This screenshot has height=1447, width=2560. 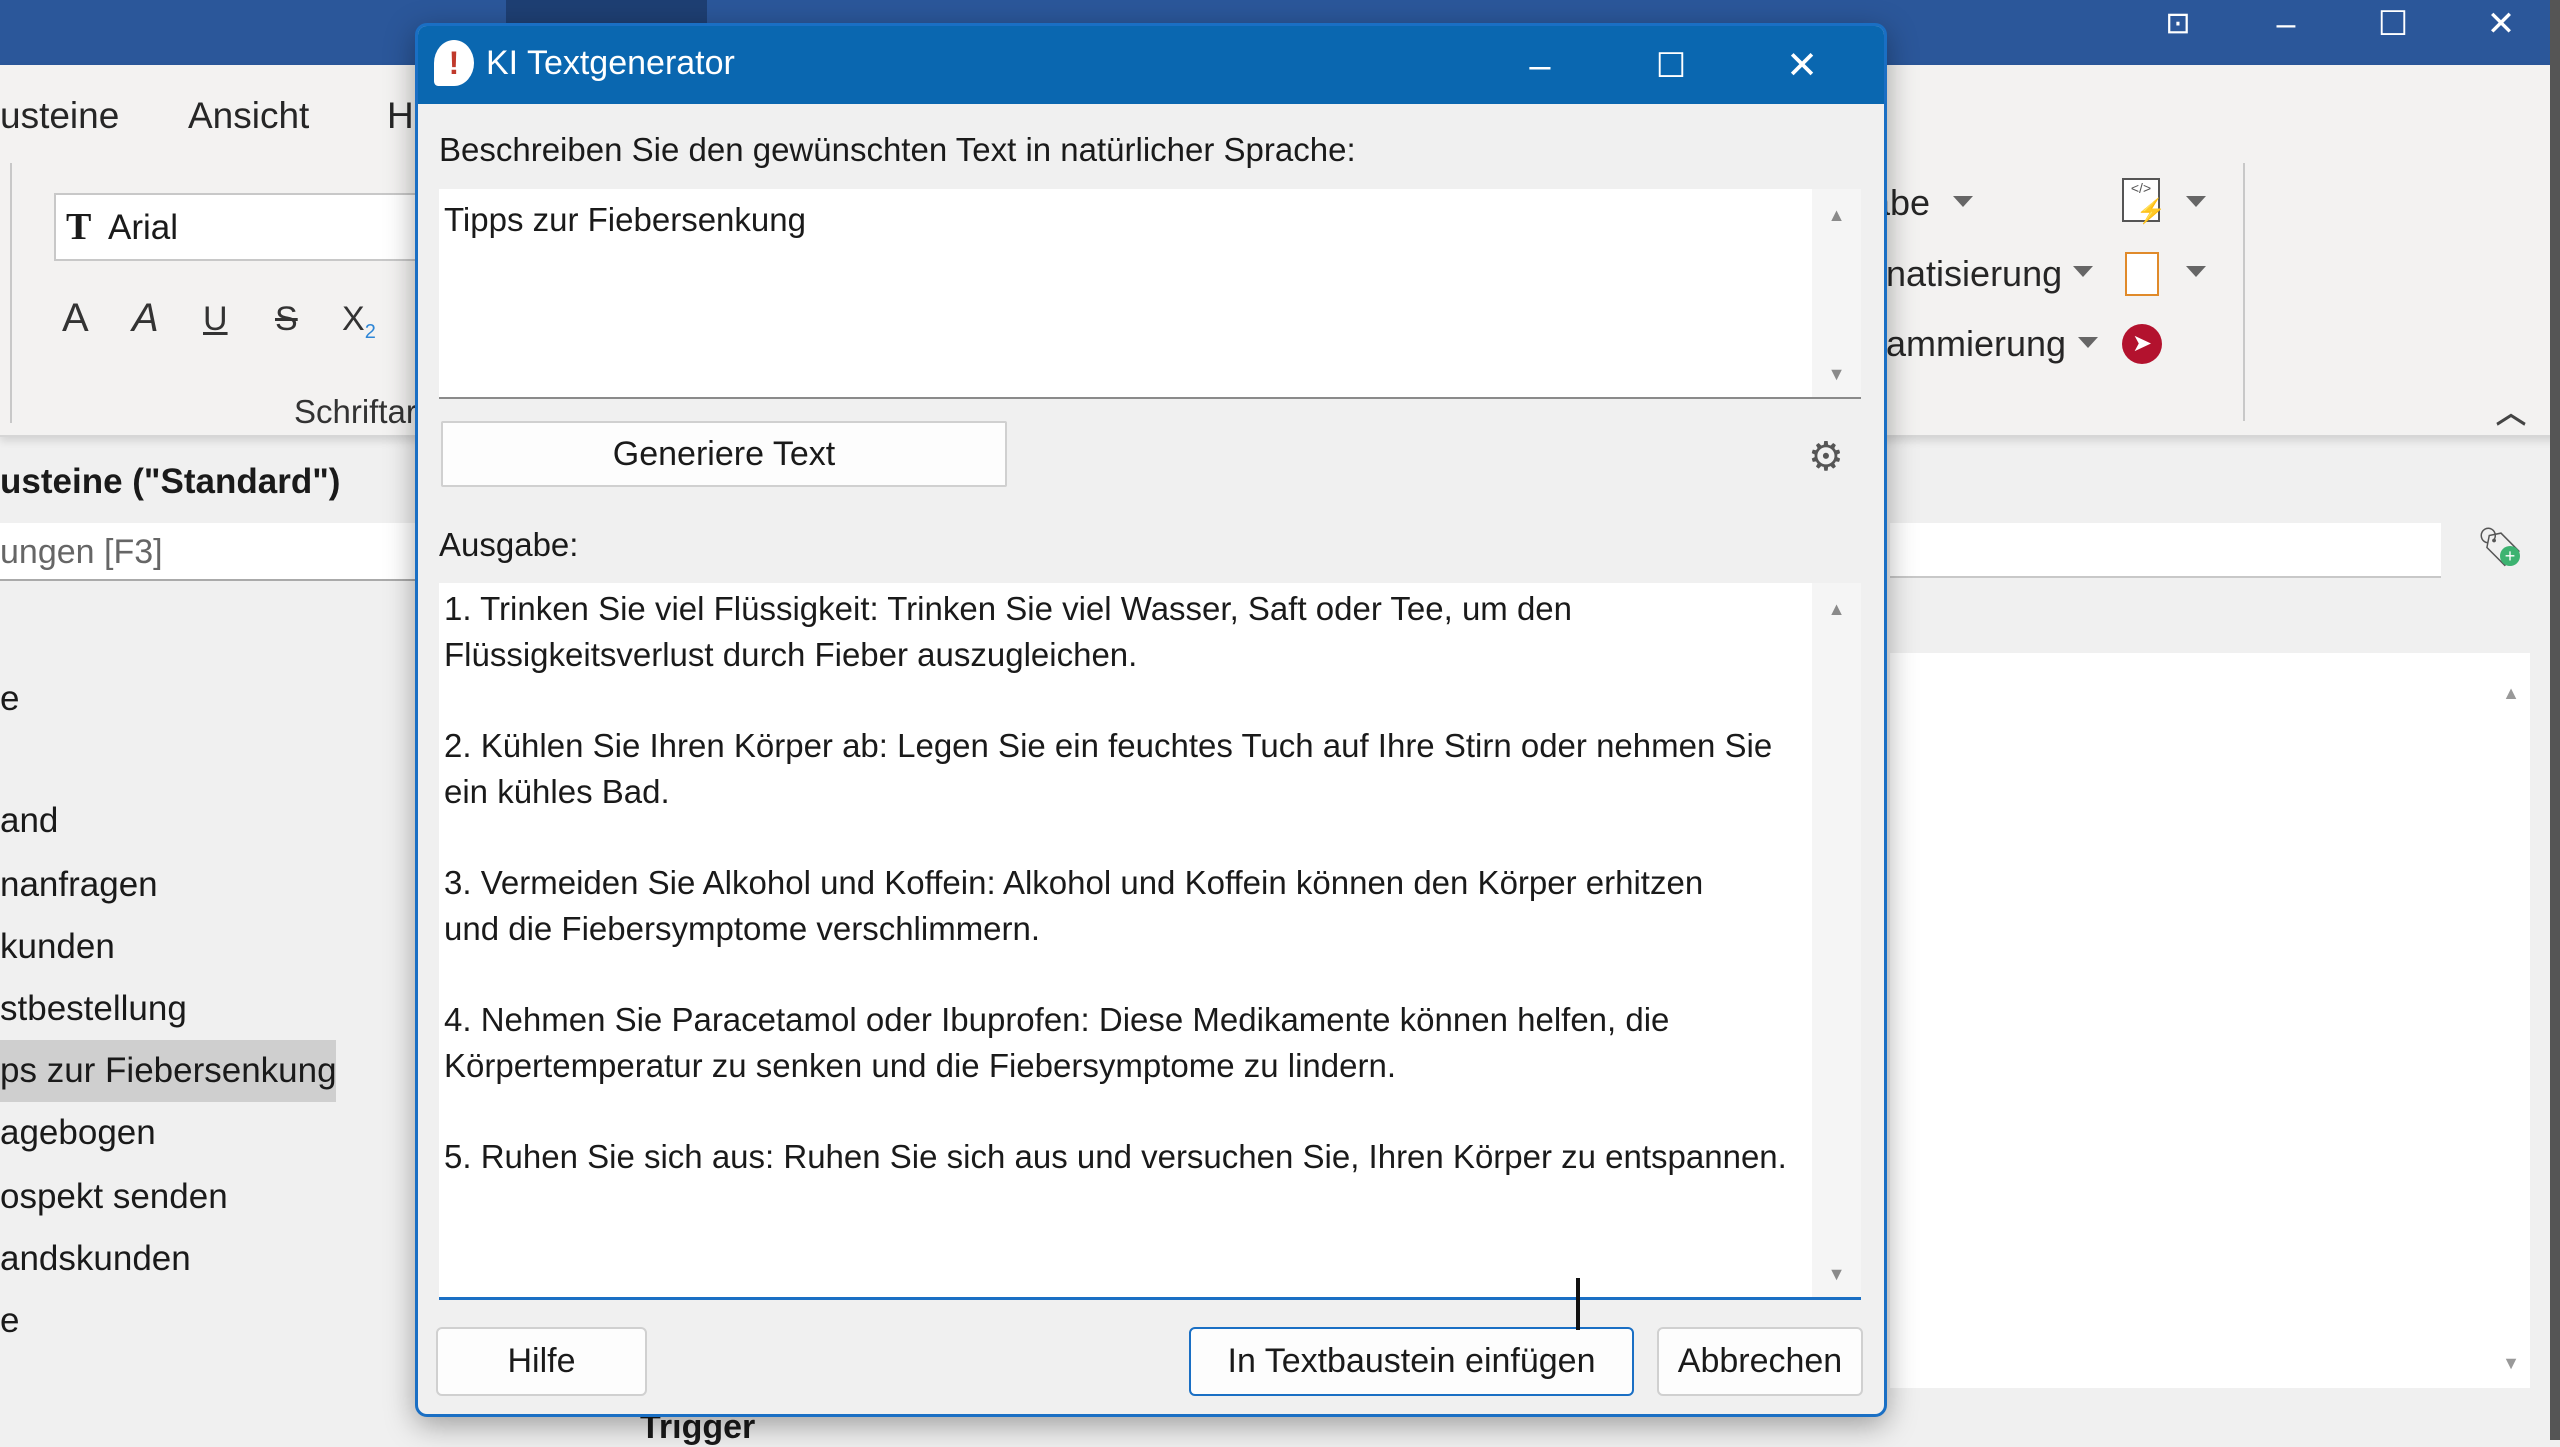 I want to click on subscript-digit: 2, so click(x=370, y=331).